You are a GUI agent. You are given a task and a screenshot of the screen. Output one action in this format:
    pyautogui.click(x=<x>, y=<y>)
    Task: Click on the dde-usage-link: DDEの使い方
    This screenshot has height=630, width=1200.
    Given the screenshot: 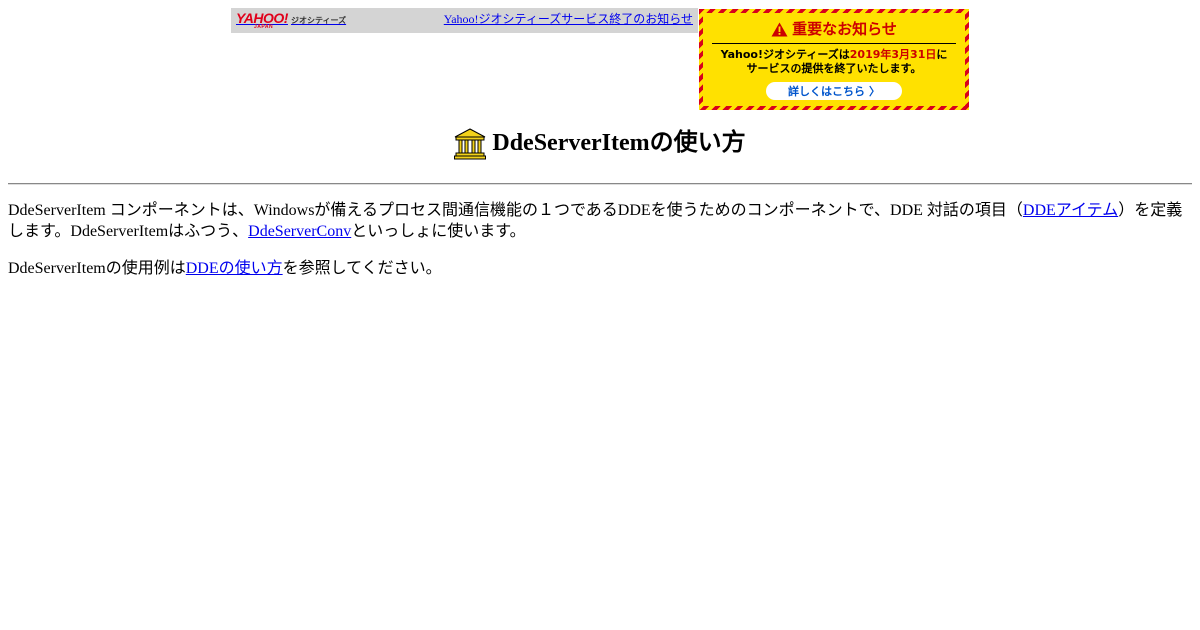 What is the action you would take?
    pyautogui.click(x=234, y=268)
    